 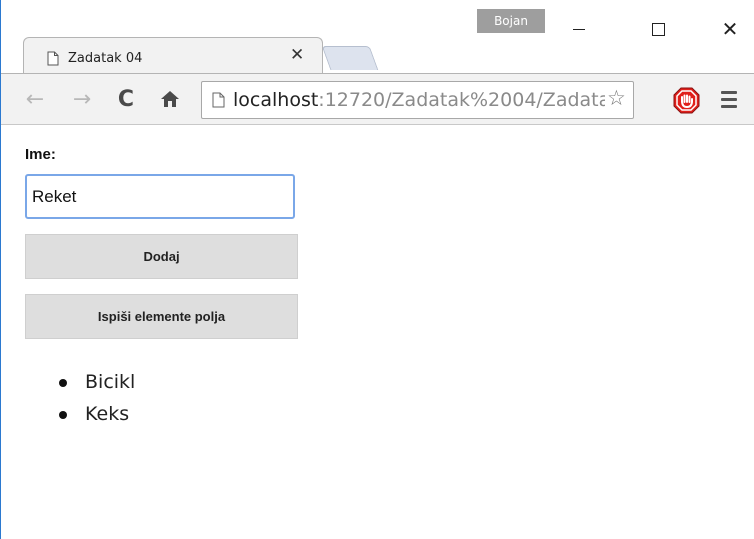 I want to click on minimize-button, so click(x=579, y=29).